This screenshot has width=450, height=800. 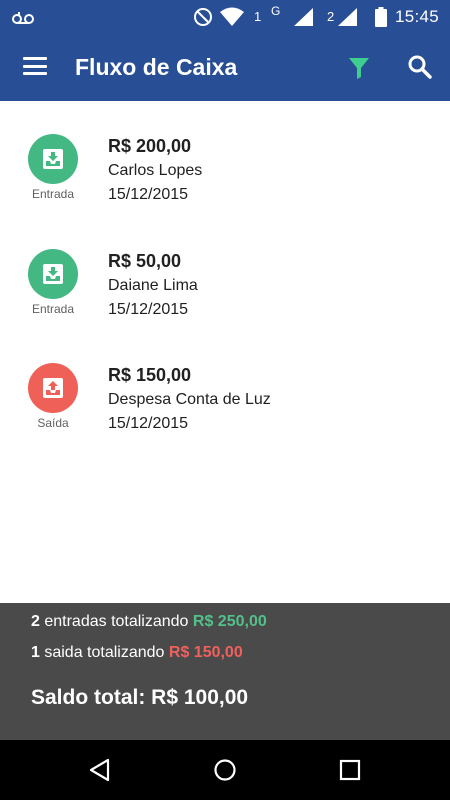 What do you see at coordinates (145, 261) in the screenshot?
I see `transaction-amount: R$ 50,00` at bounding box center [145, 261].